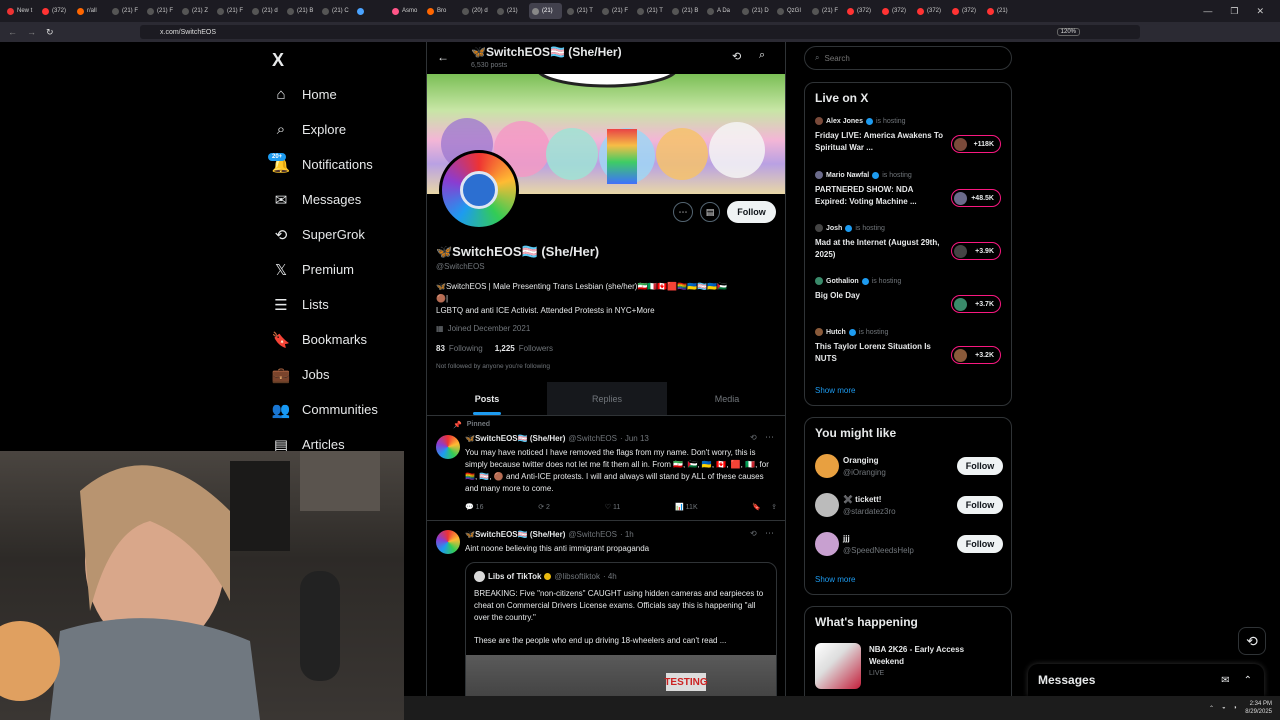 The image size is (1280, 720). I want to click on sidebar-item-communities: 👥 Communities, so click(347, 409).